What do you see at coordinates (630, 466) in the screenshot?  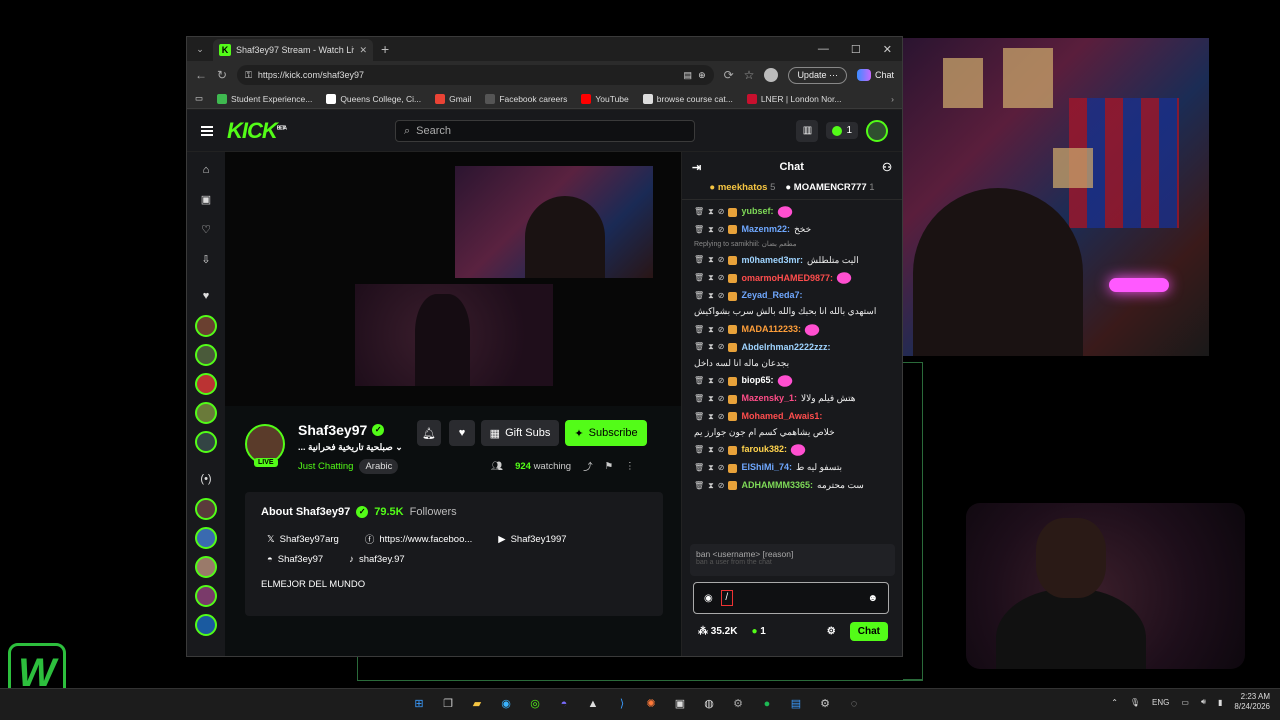 I see `more-options-icon: ⋮` at bounding box center [630, 466].